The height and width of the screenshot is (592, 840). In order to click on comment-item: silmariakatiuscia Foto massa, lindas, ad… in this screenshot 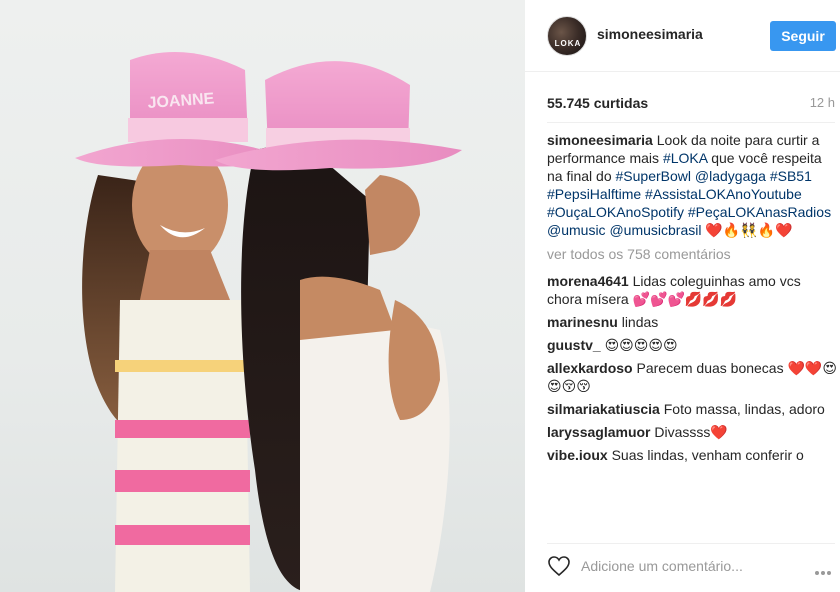, I will do `click(692, 409)`.